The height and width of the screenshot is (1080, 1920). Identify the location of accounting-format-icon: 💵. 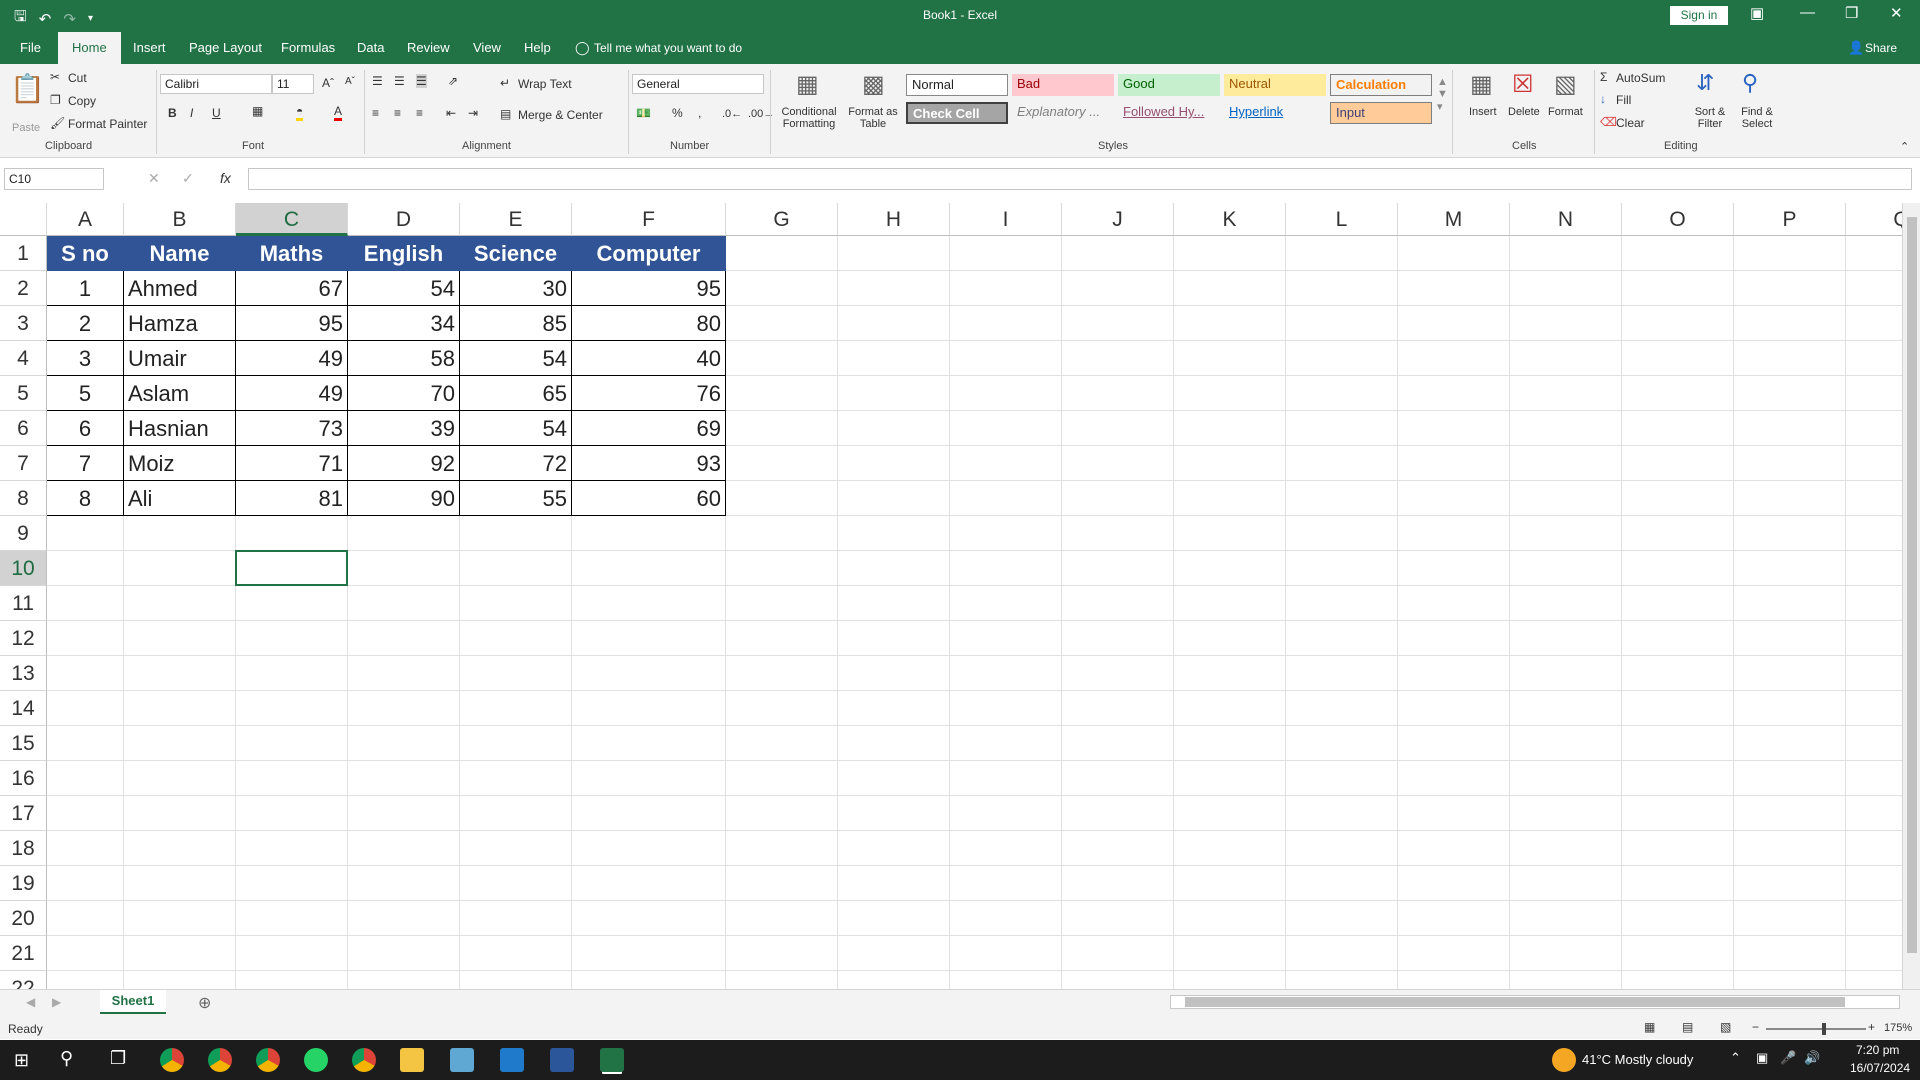
(643, 113).